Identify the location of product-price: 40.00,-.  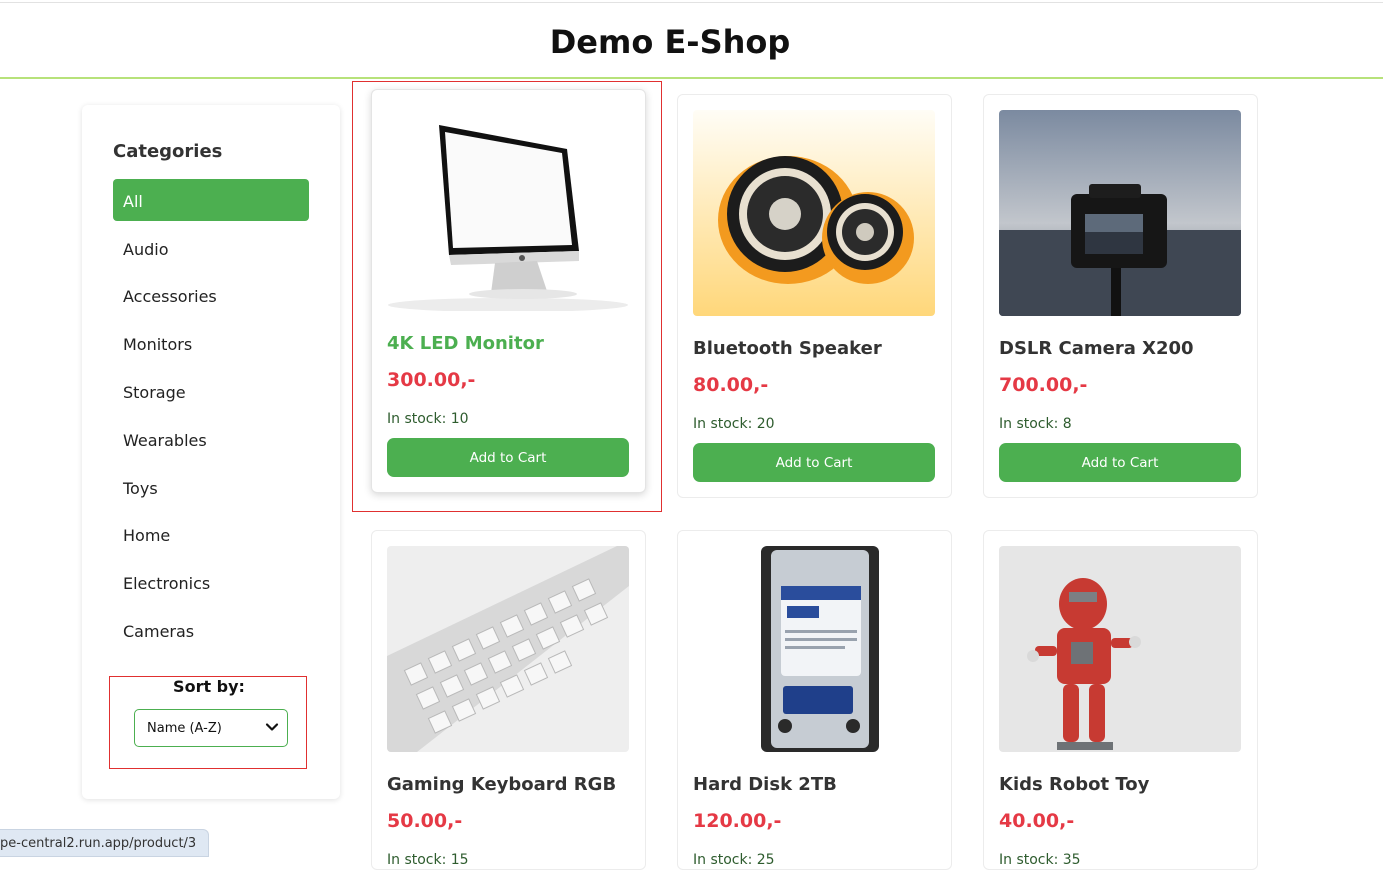
(1037, 821).